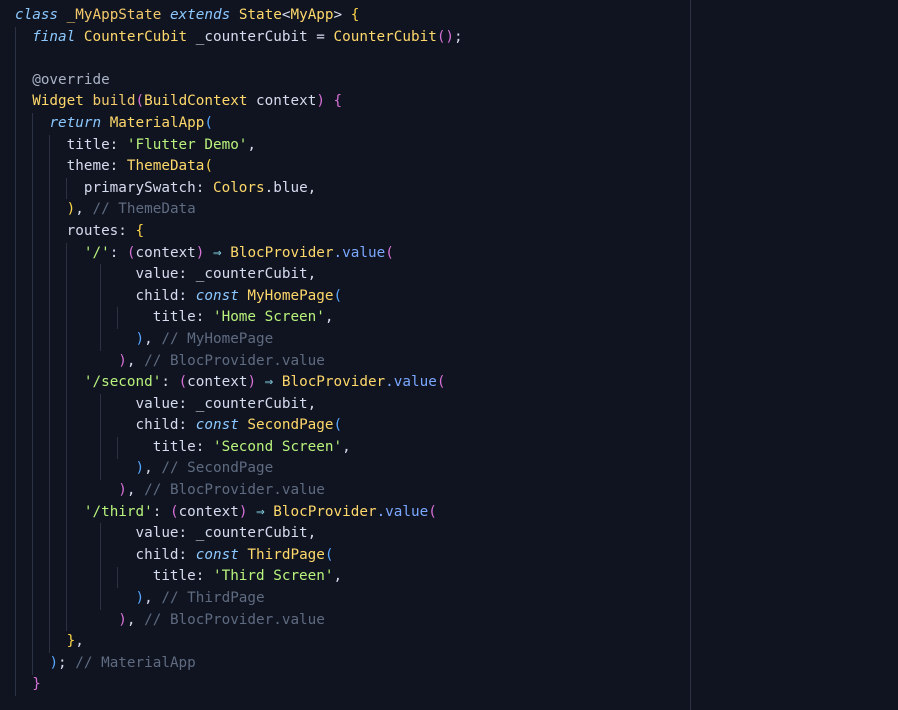  I want to click on code-token: MyHomePage, so click(290, 295).